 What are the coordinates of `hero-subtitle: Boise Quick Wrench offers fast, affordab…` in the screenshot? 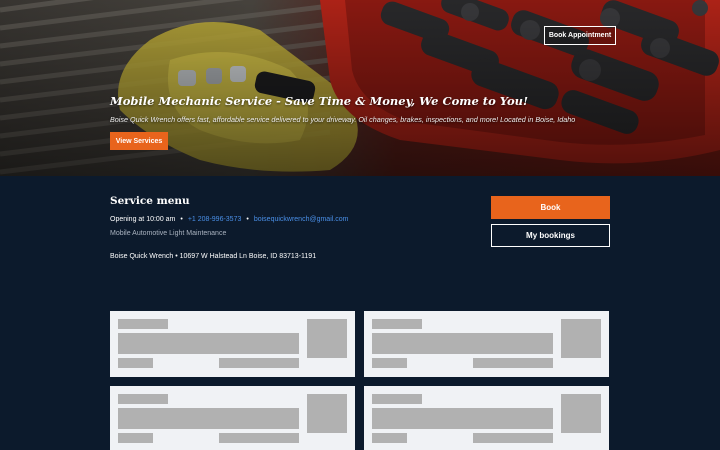 It's located at (343, 119).